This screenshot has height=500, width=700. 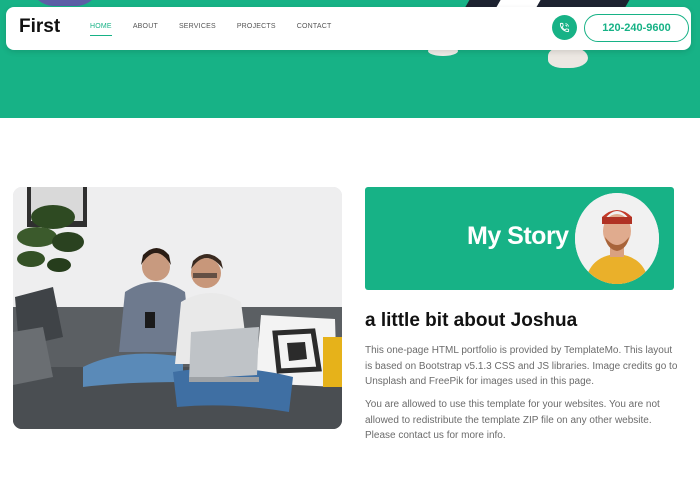 What do you see at coordinates (65, 3) in the screenshot?
I see `hero-decor-shape` at bounding box center [65, 3].